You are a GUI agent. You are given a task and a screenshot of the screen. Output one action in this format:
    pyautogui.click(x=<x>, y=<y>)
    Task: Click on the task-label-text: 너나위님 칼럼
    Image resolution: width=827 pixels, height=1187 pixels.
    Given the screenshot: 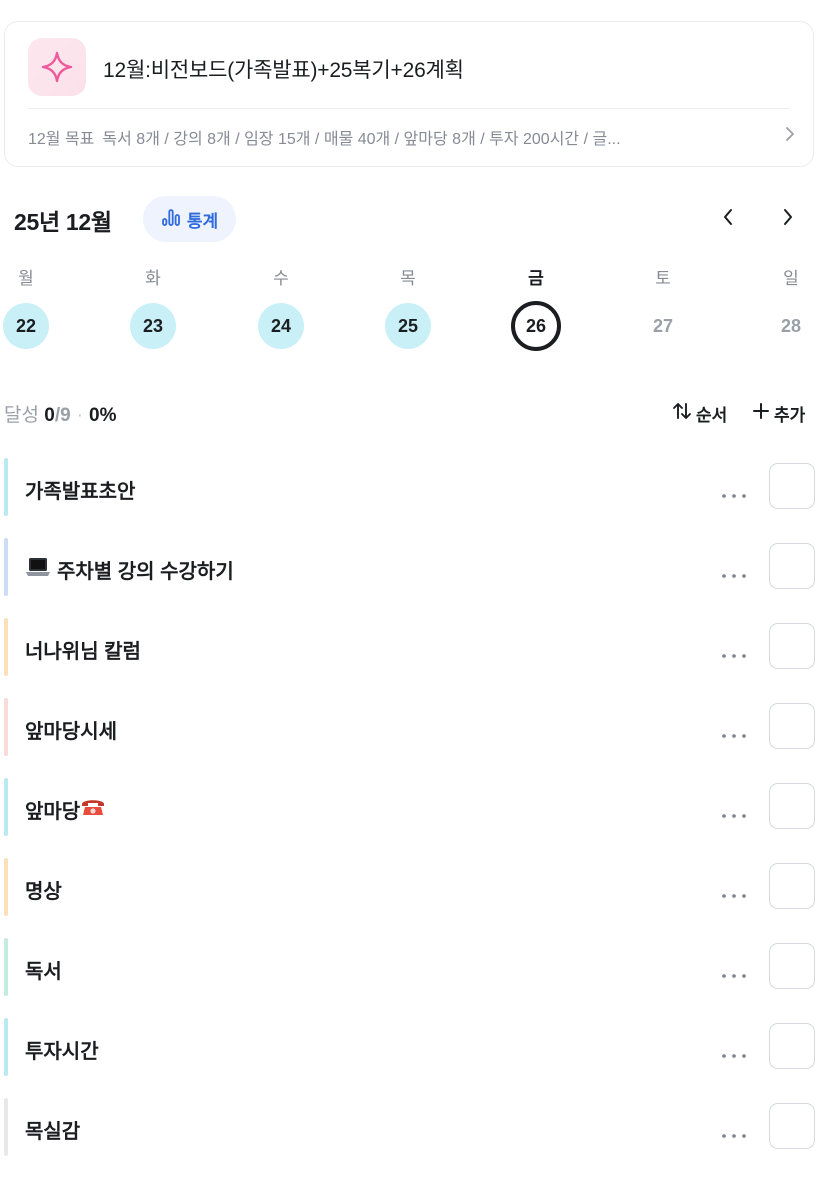 What is the action you would take?
    pyautogui.click(x=83, y=652)
    